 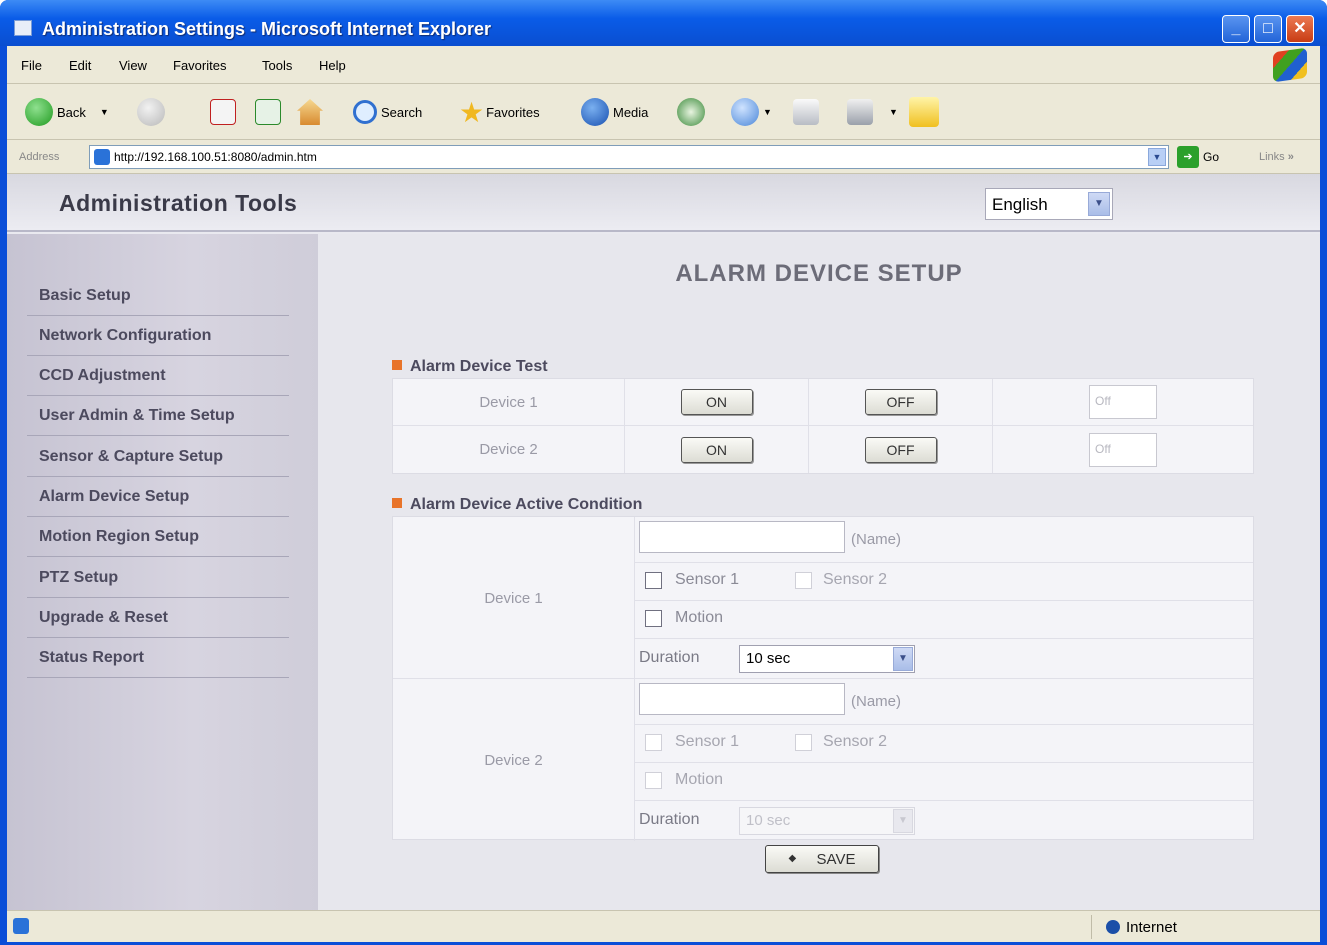 I want to click on print-icon, so click(x=806, y=112).